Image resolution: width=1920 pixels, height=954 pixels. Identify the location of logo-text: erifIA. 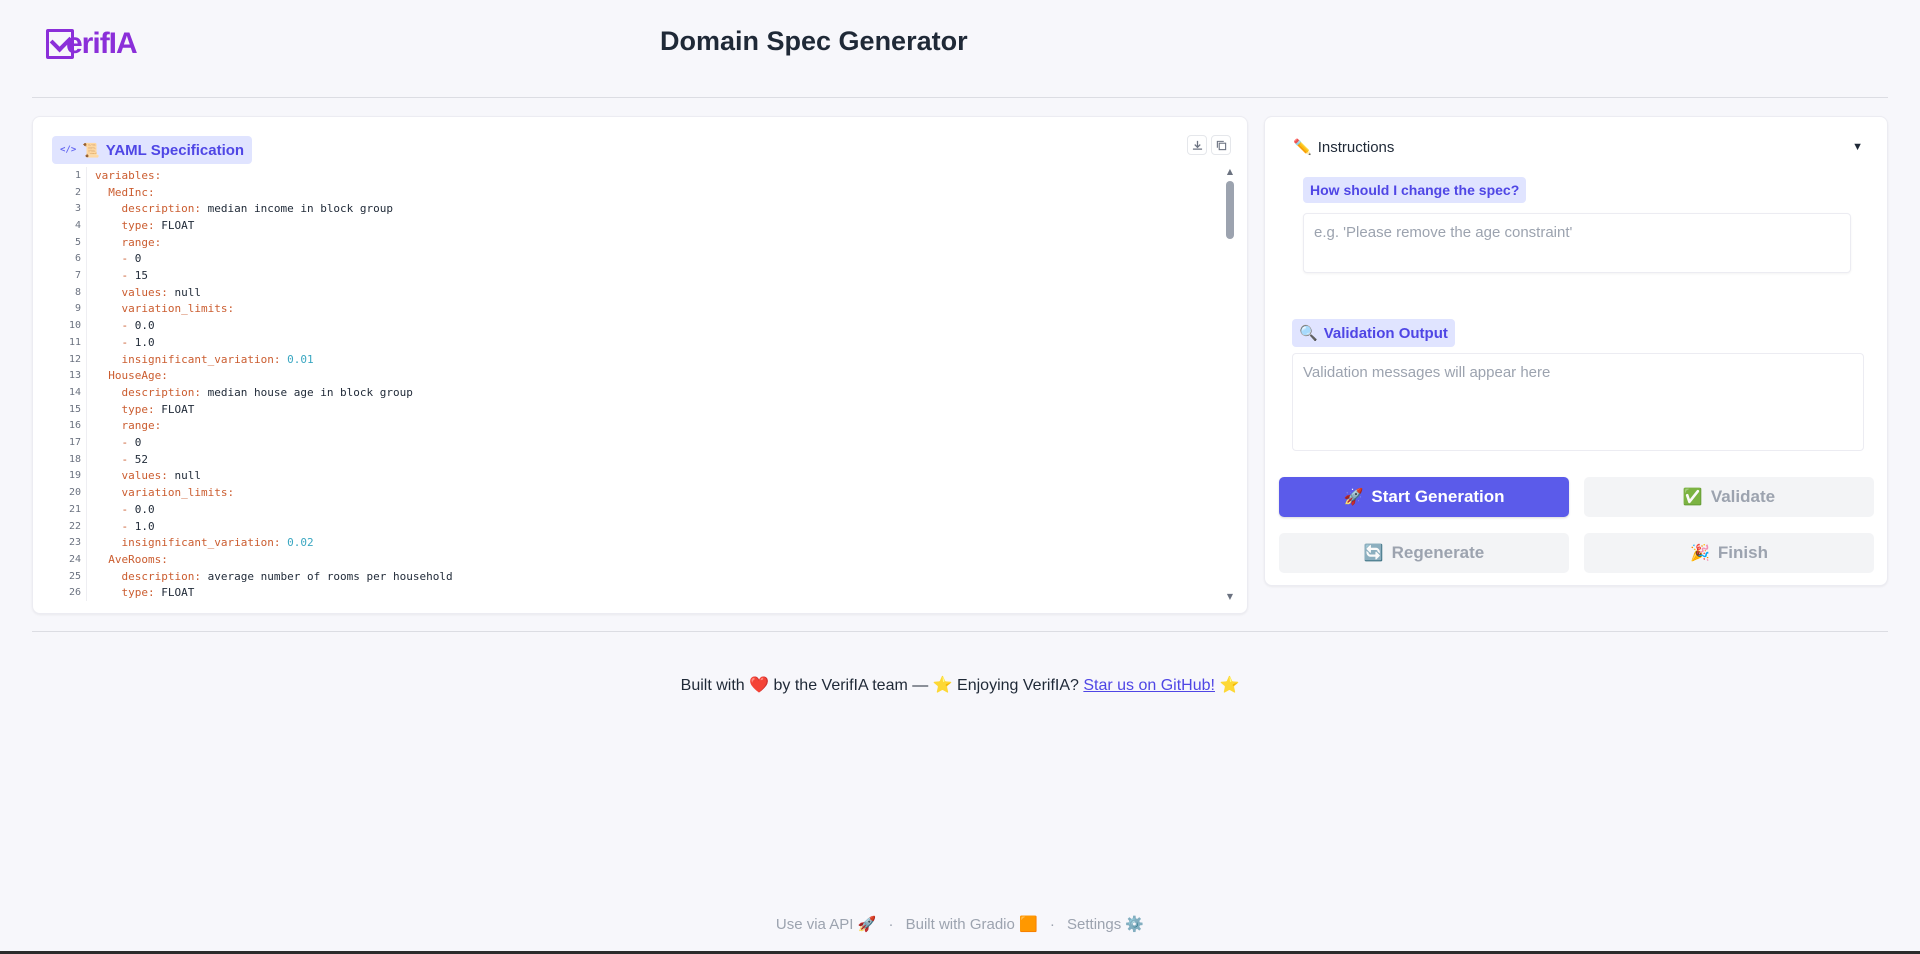
(102, 43).